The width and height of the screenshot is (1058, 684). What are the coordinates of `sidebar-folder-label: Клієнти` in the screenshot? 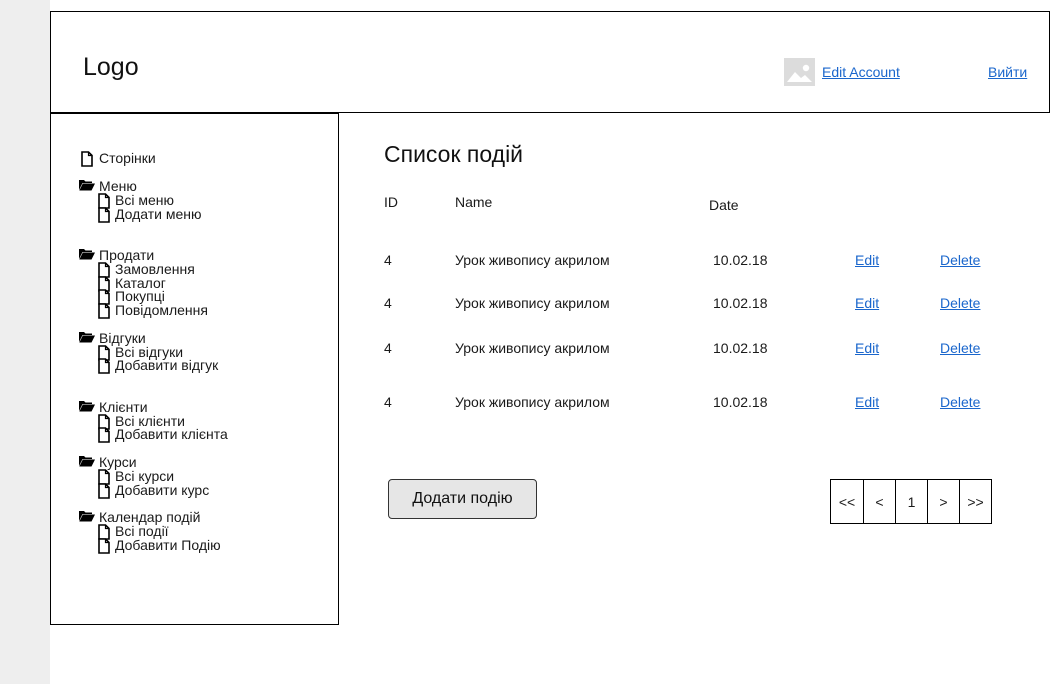 It's located at (123, 407).